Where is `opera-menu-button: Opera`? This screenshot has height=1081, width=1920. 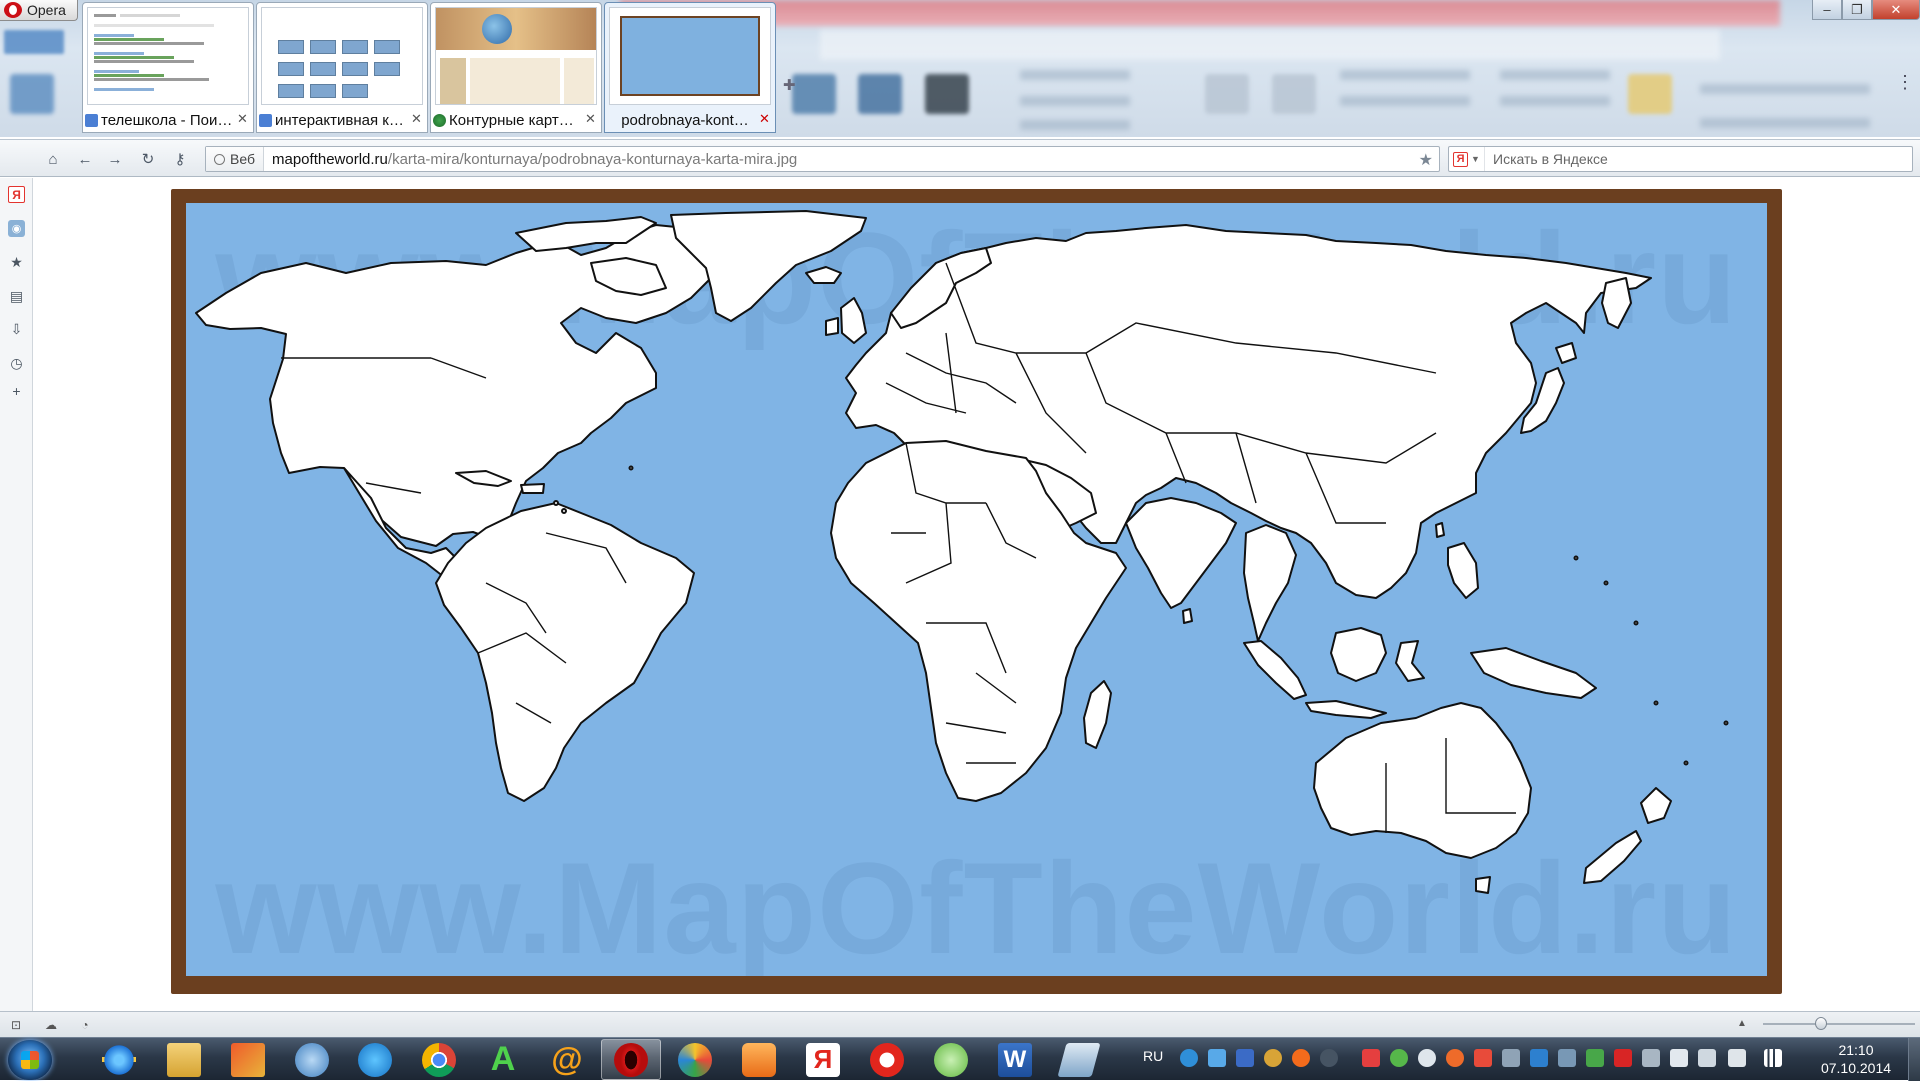 opera-menu-button: Opera is located at coordinates (39, 10).